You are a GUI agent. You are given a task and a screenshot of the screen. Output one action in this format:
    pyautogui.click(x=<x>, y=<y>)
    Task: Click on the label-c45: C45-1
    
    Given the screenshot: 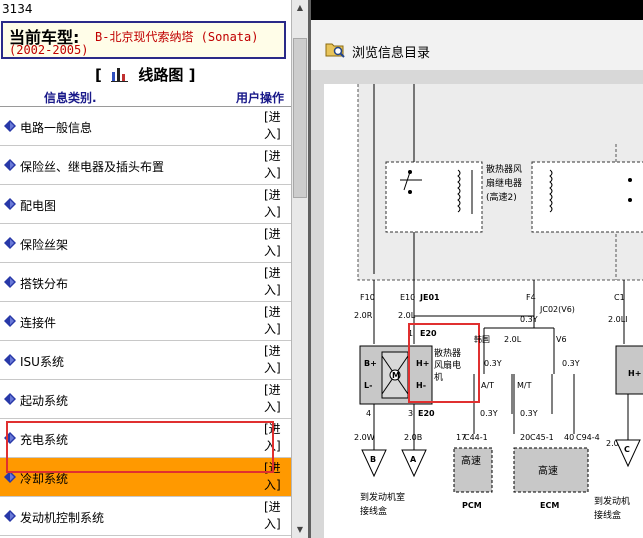 What is the action you would take?
    pyautogui.click(x=542, y=437)
    